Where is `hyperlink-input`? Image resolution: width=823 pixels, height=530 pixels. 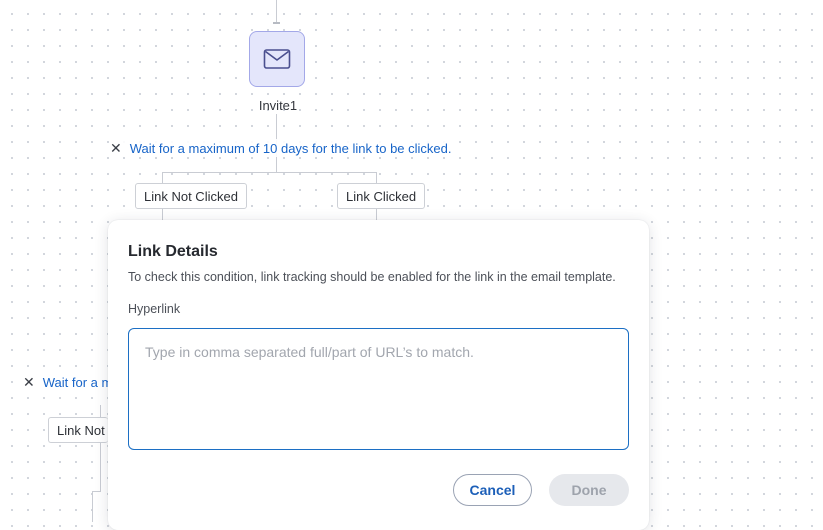
hyperlink-input is located at coordinates (378, 389).